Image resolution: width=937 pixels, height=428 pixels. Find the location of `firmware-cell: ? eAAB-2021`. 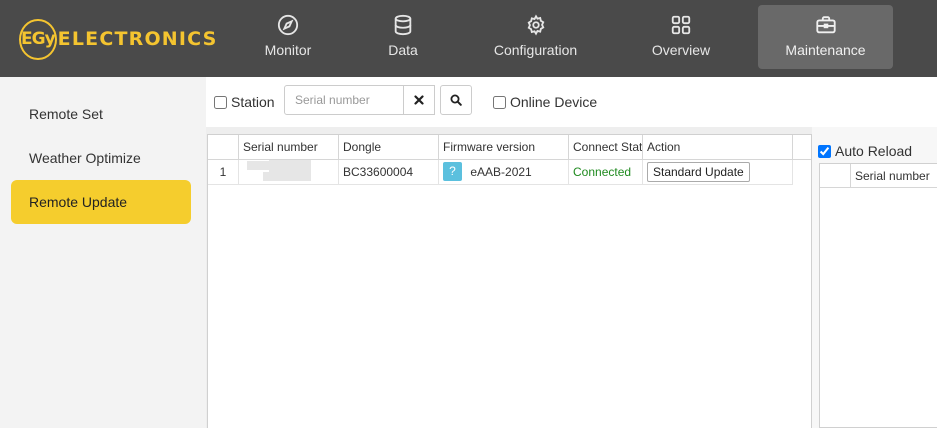

firmware-cell: ? eAAB-2021 is located at coordinates (504, 172).